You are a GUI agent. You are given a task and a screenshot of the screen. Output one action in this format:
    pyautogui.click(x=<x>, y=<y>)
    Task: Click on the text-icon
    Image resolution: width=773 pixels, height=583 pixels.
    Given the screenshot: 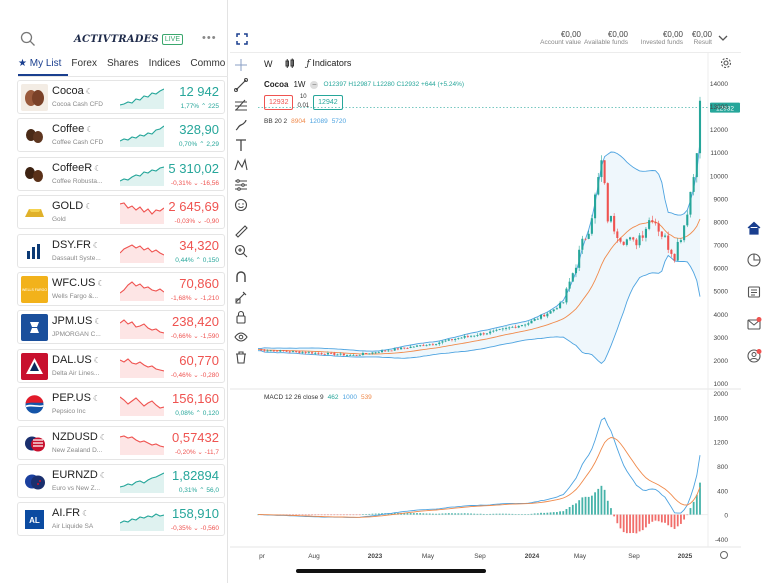 What is the action you would take?
    pyautogui.click(x=241, y=145)
    